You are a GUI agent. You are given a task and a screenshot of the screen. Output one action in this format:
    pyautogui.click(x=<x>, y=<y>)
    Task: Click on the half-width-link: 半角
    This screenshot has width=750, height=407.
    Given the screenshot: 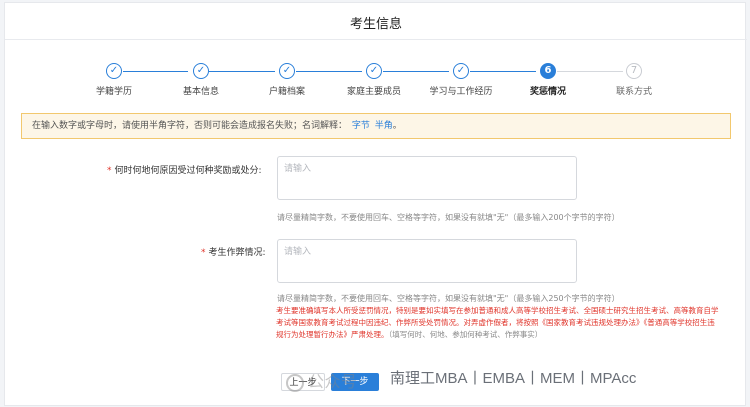 What is the action you would take?
    pyautogui.click(x=384, y=126)
    